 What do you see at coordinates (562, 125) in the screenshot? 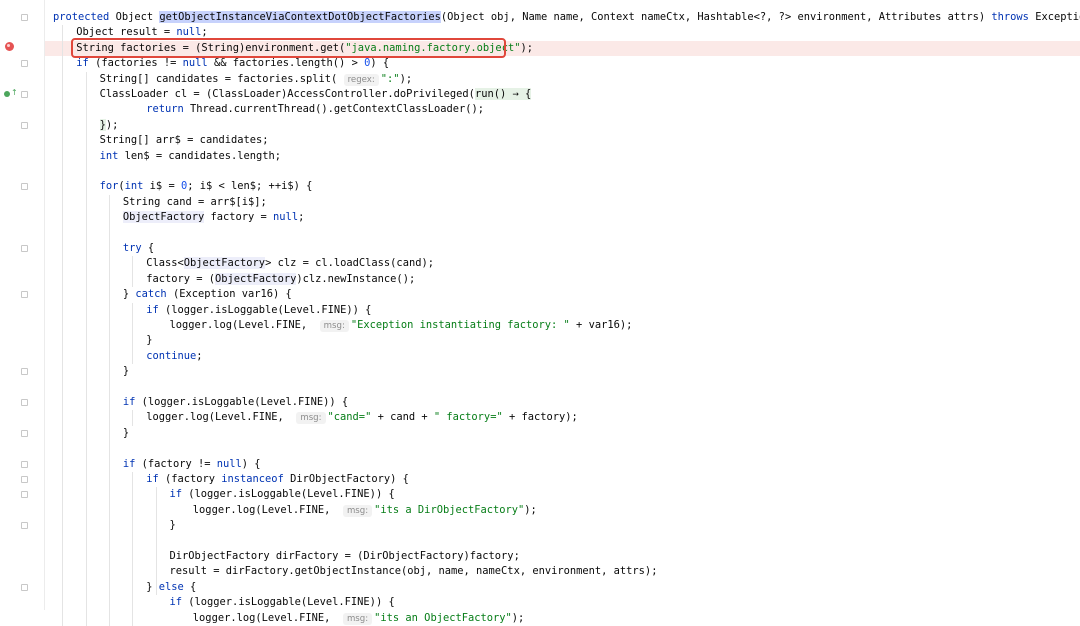
I see `code-line: });` at bounding box center [562, 125].